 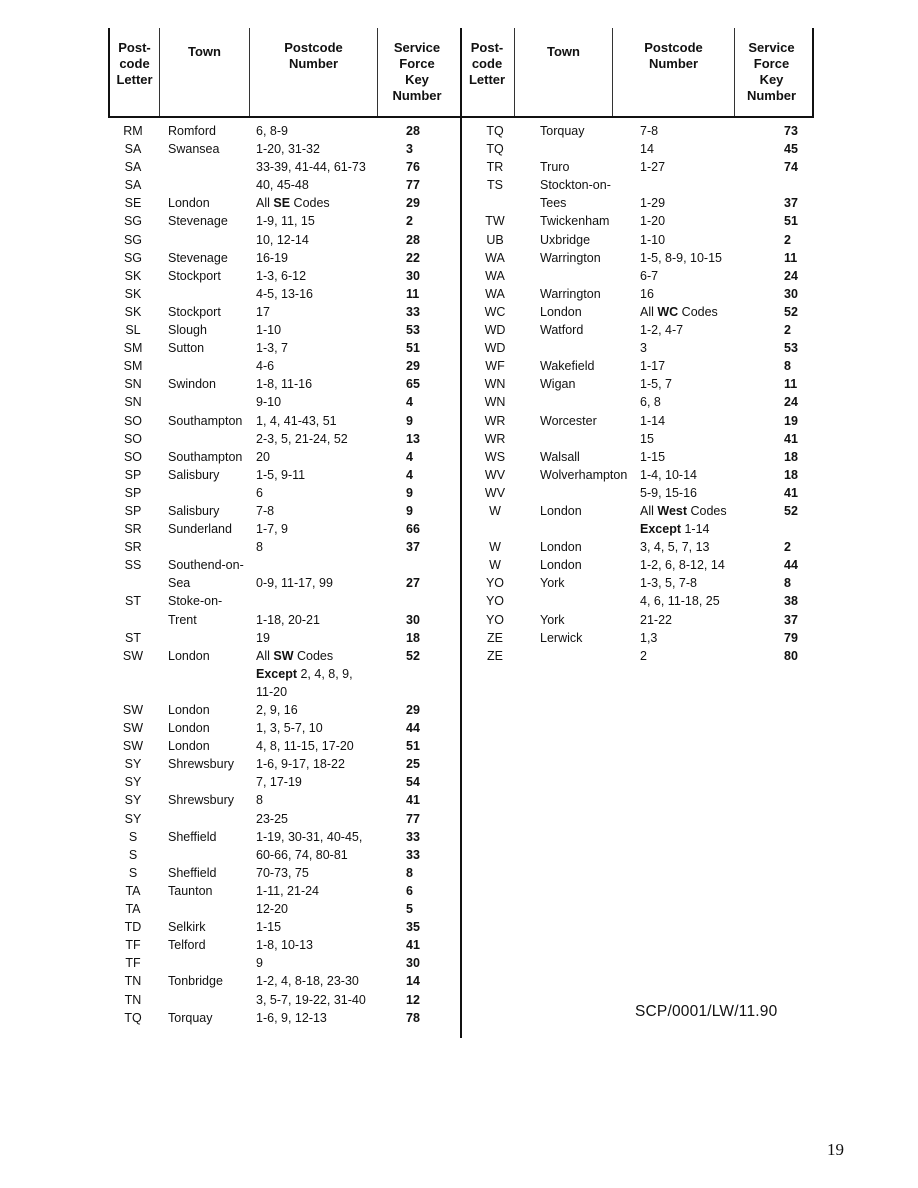 I want to click on postcode-letter: WV, so click(x=495, y=492).